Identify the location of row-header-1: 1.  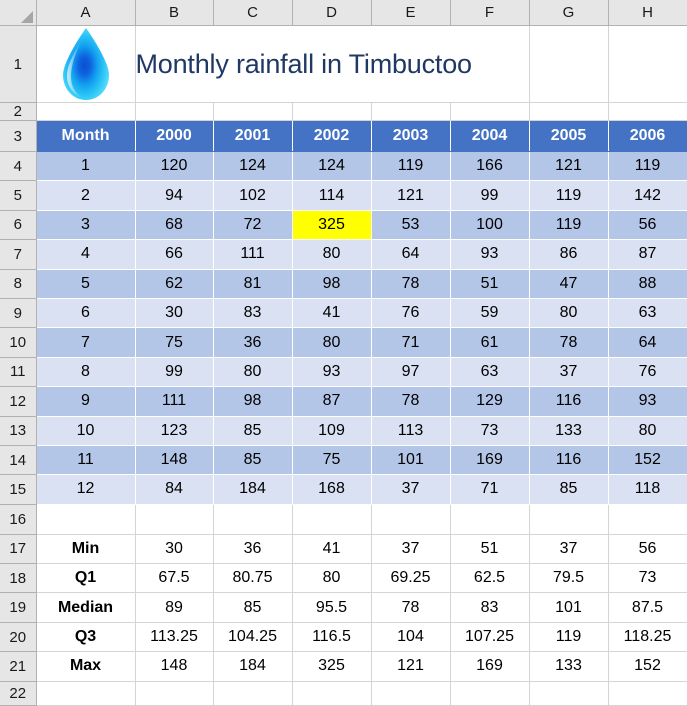
(18, 64).